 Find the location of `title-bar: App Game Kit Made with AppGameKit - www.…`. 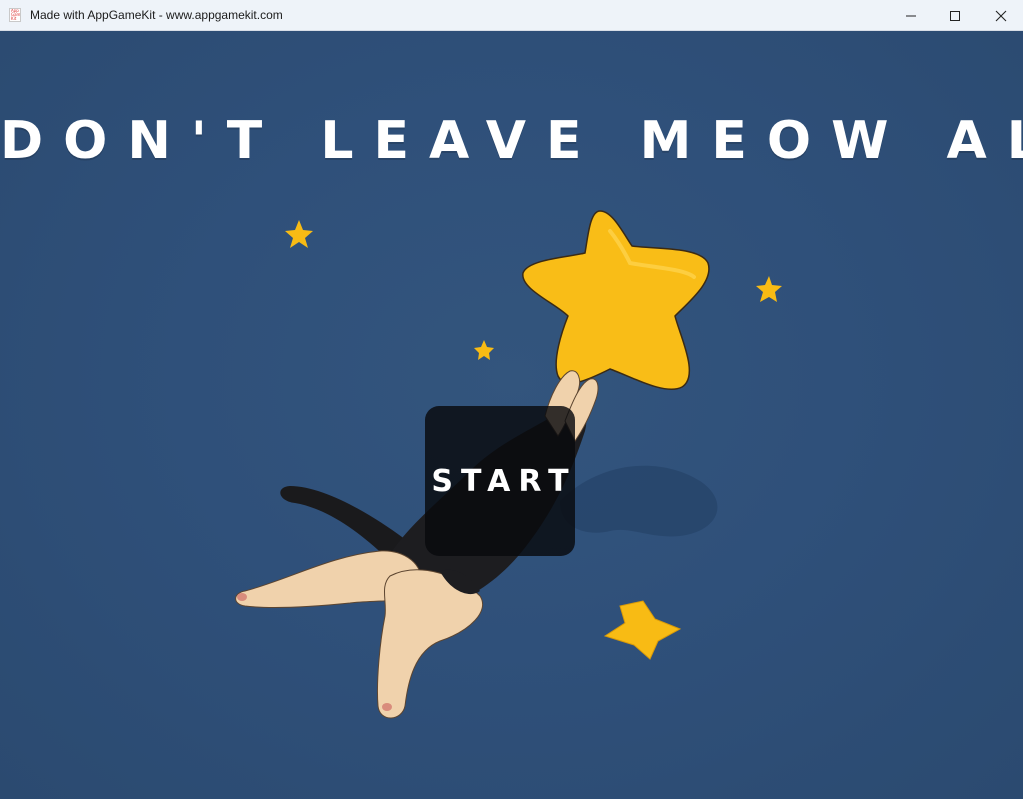

title-bar: App Game Kit Made with AppGameKit - www.… is located at coordinates (511, 15).